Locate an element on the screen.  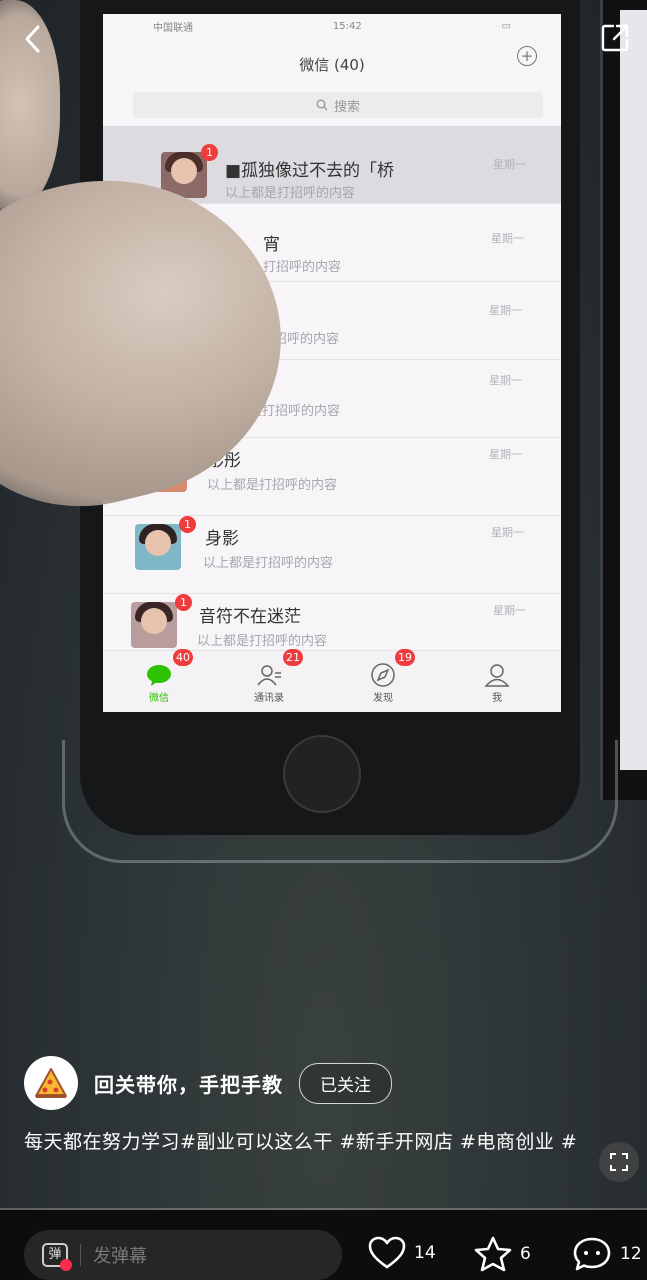
chat-bubble-icon is located at coordinates (159, 675).